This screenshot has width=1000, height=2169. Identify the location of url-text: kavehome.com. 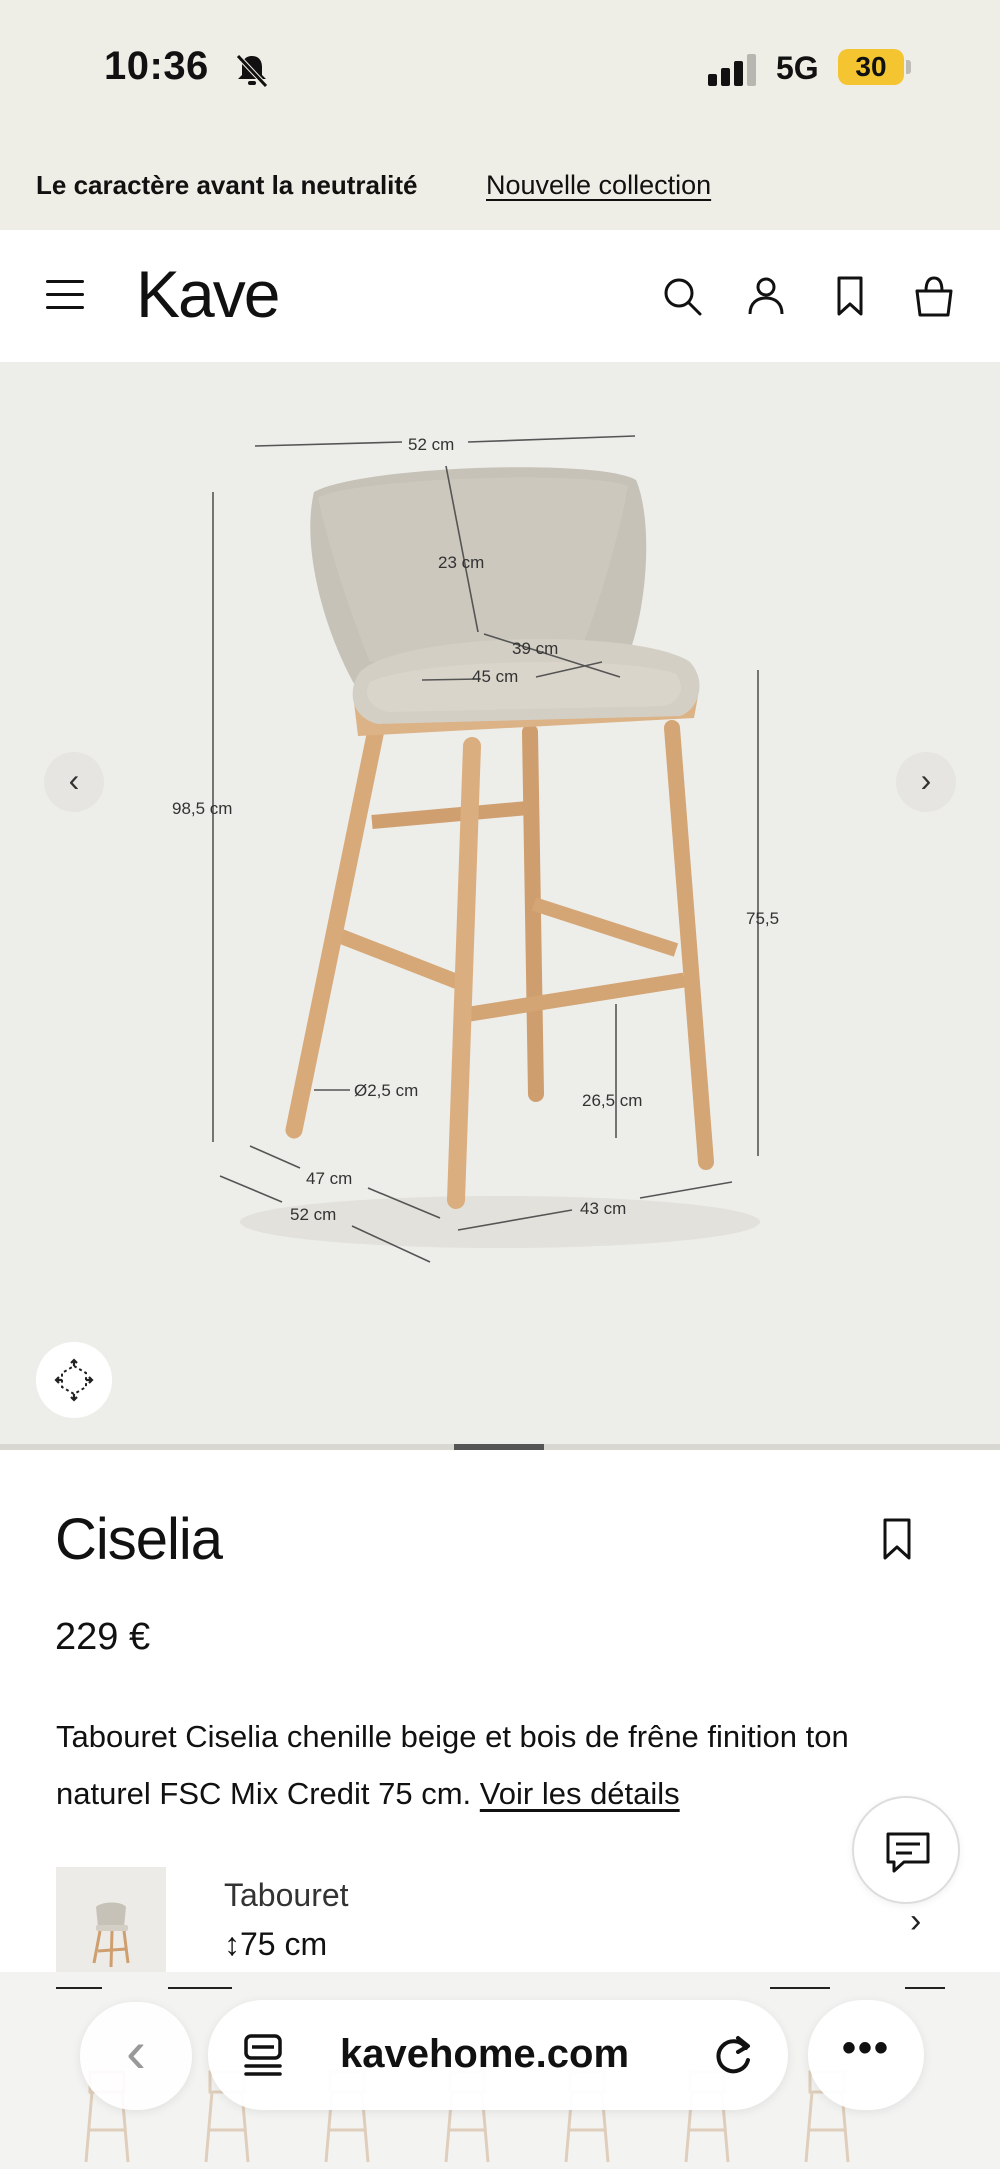
(485, 2054).